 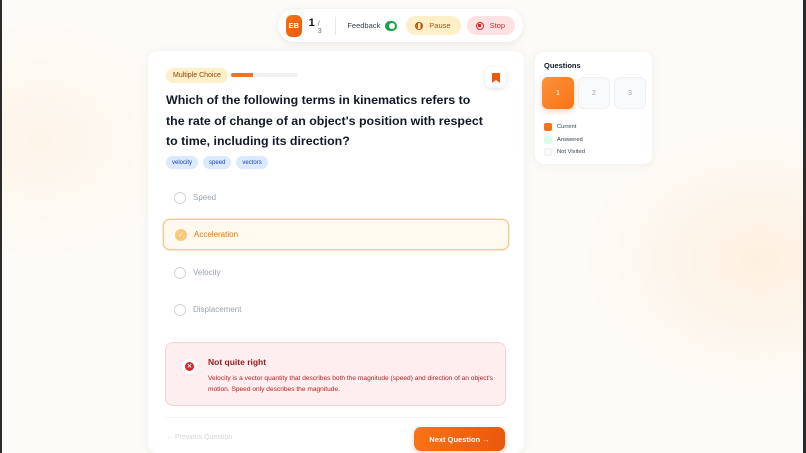 What do you see at coordinates (237, 362) in the screenshot?
I see `feedback-title: Not quite right` at bounding box center [237, 362].